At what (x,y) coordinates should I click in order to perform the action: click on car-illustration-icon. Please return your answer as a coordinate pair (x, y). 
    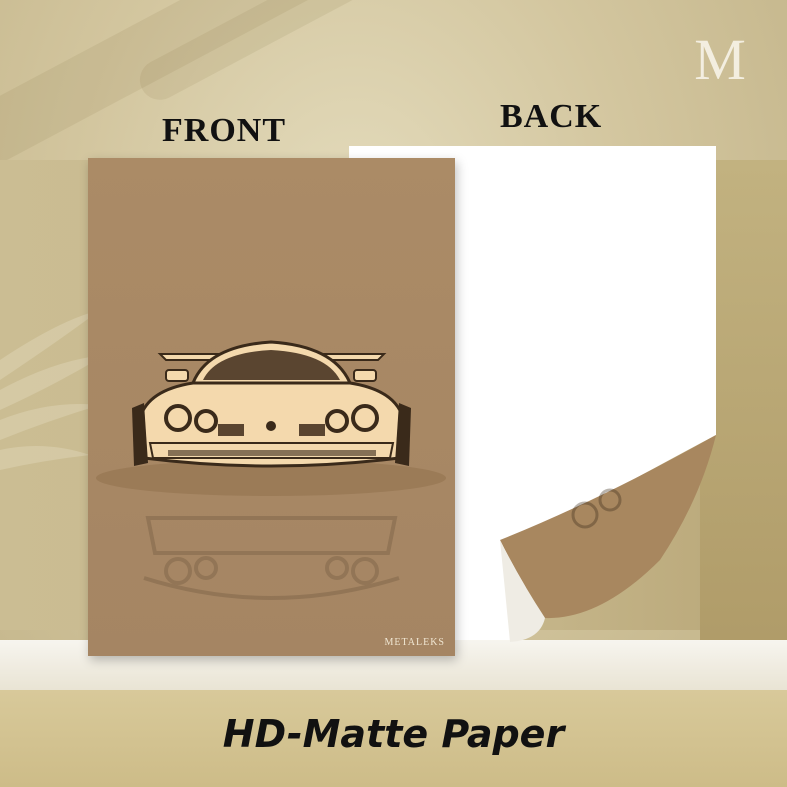
    Looking at the image, I should click on (271, 470).